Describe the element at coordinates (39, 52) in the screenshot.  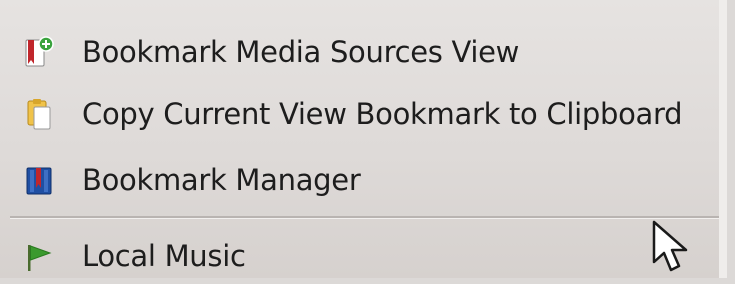
I see `bookmark-add-icon` at that location.